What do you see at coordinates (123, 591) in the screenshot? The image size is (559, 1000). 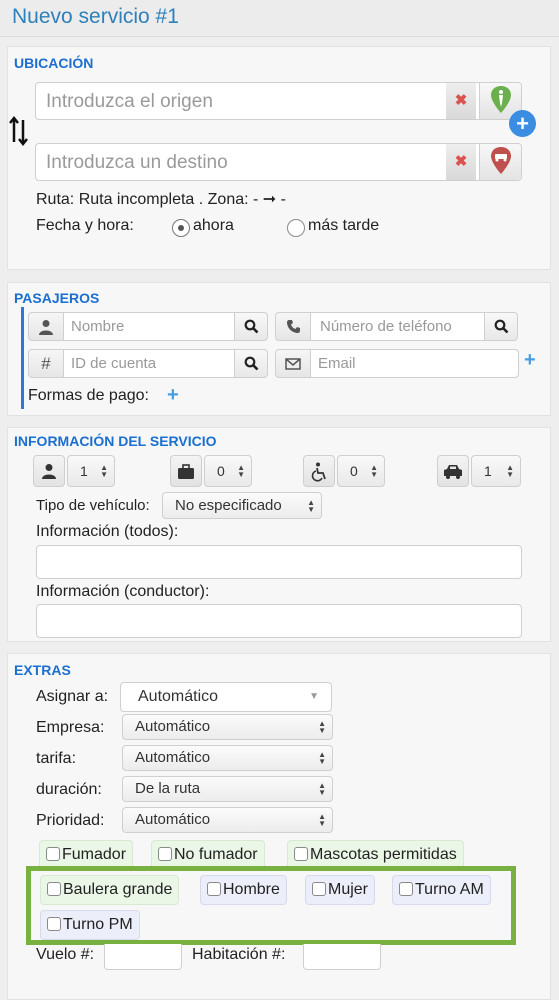 I see `info-driver-label: Información (conductor):` at bounding box center [123, 591].